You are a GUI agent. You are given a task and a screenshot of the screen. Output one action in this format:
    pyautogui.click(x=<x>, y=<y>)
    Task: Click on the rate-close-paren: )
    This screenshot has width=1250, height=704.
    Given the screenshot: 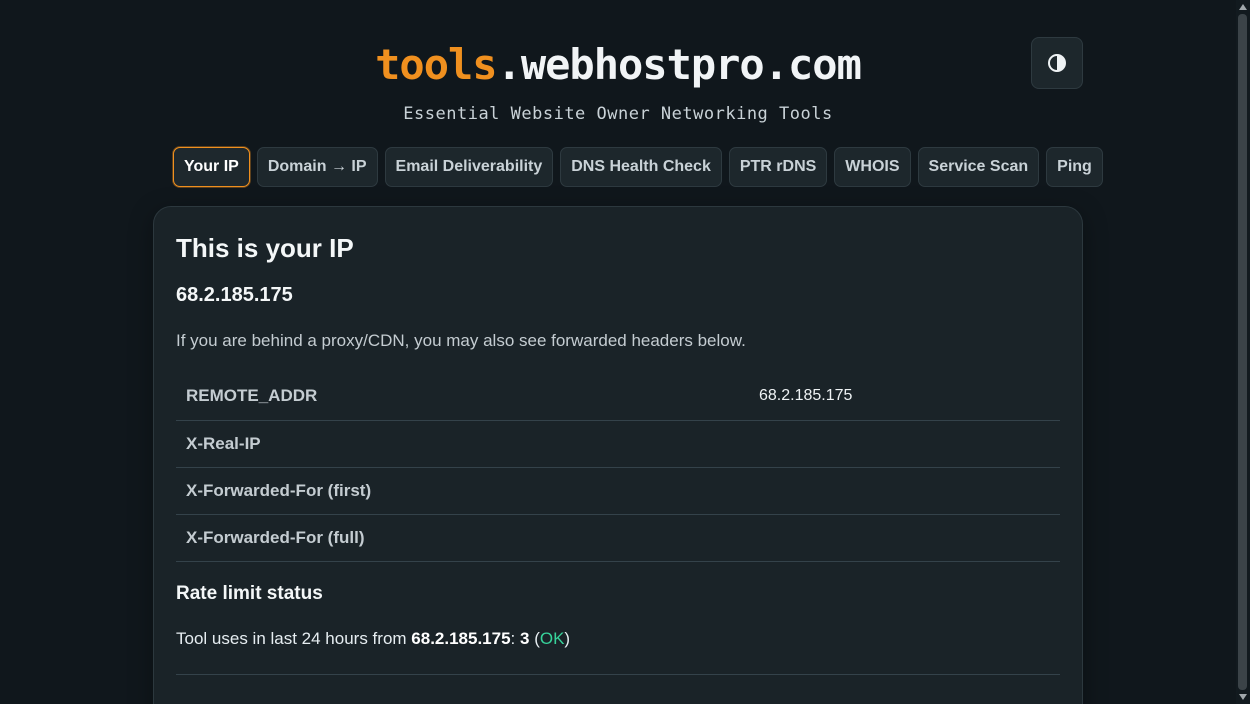 What is the action you would take?
    pyautogui.click(x=567, y=638)
    